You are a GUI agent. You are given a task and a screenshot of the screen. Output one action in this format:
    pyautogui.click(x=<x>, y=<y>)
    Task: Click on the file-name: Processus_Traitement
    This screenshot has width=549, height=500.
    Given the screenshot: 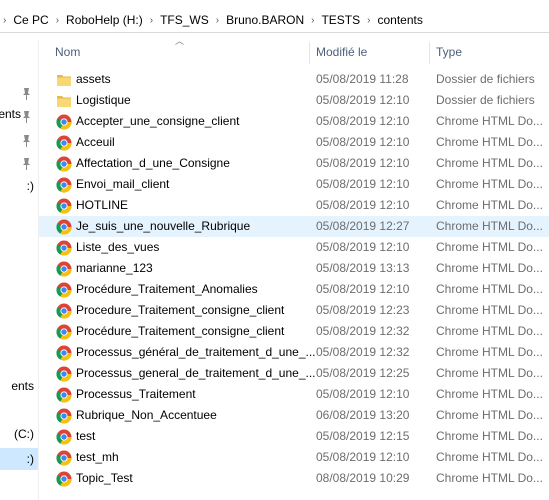 What is the action you would take?
    pyautogui.click(x=136, y=394)
    